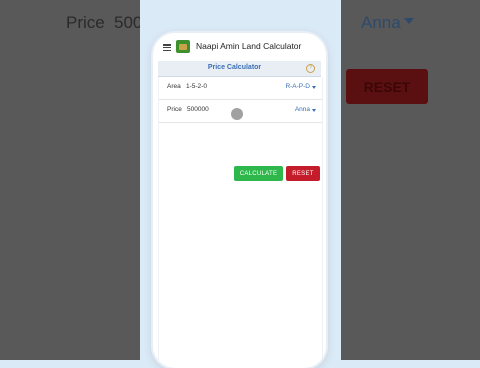  What do you see at coordinates (240, 88) in the screenshot?
I see `area-row: Area 1-5-2-0 R-A-P-D` at bounding box center [240, 88].